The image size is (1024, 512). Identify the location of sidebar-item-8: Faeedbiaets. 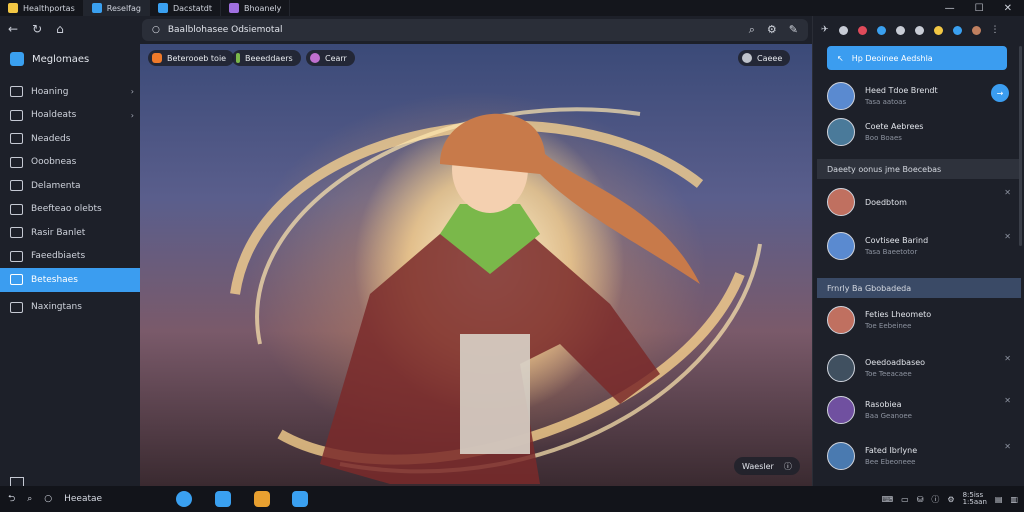
(70, 257).